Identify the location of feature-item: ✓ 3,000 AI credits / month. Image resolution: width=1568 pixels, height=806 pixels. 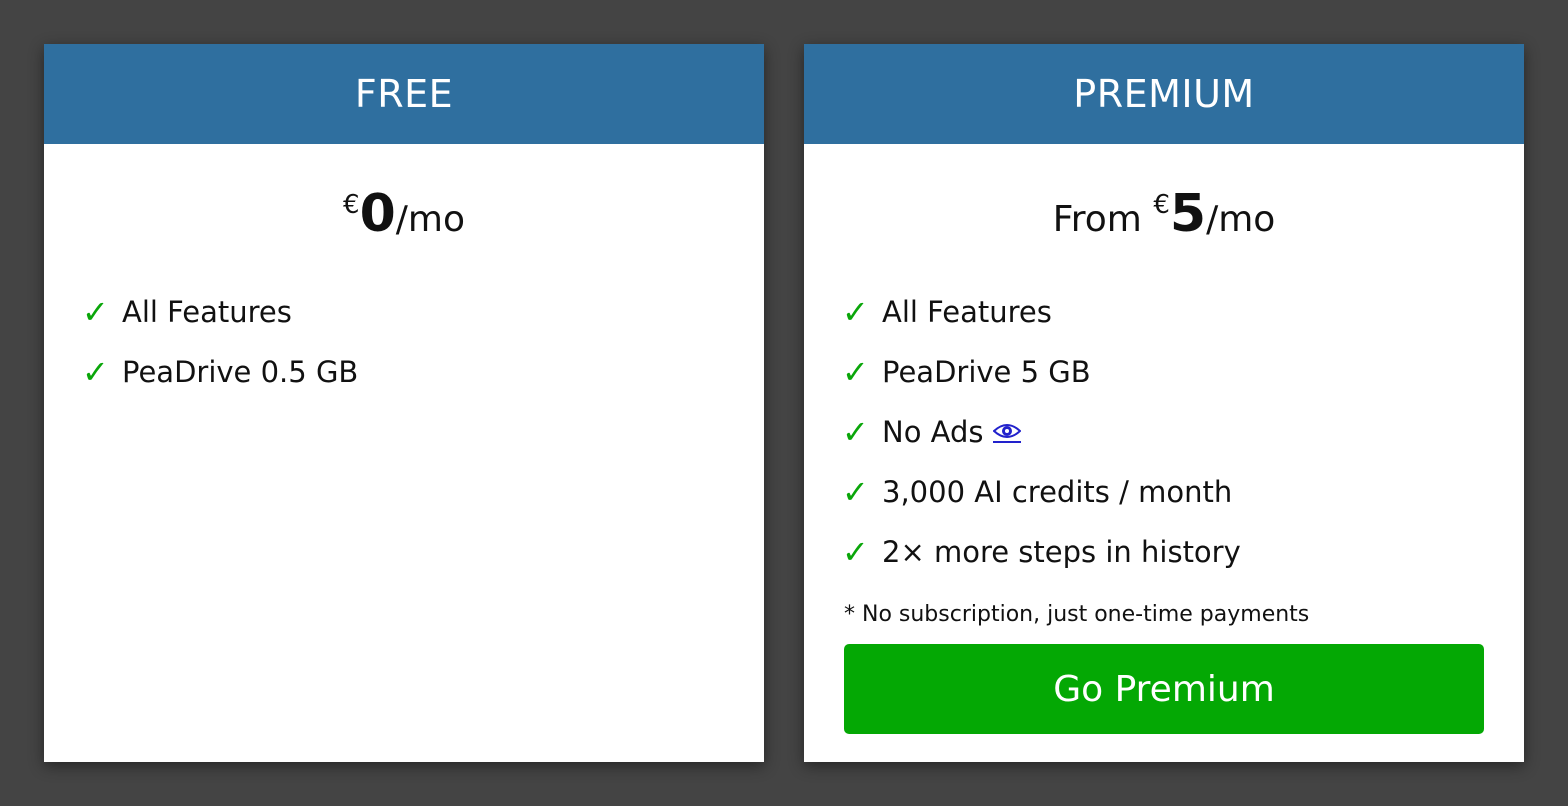
(1183, 492).